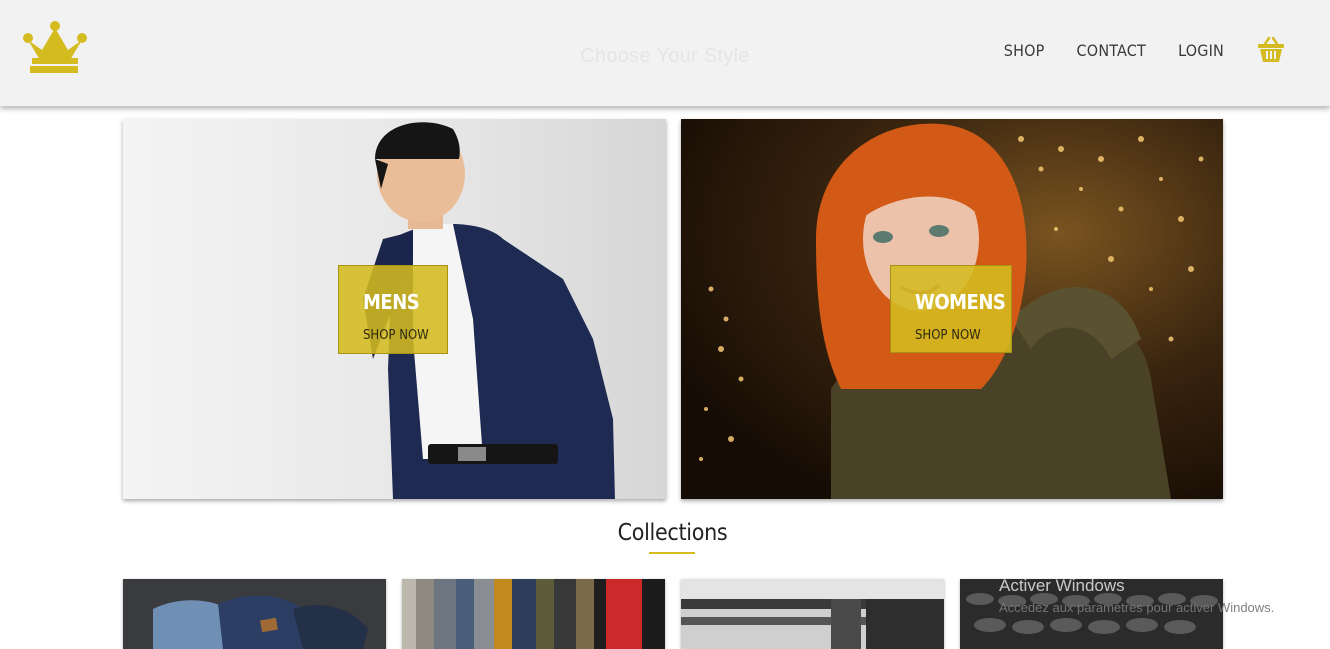 This screenshot has height=649, width=1330. Describe the element at coordinates (672, 533) in the screenshot. I see `collections-title: Collections` at that location.